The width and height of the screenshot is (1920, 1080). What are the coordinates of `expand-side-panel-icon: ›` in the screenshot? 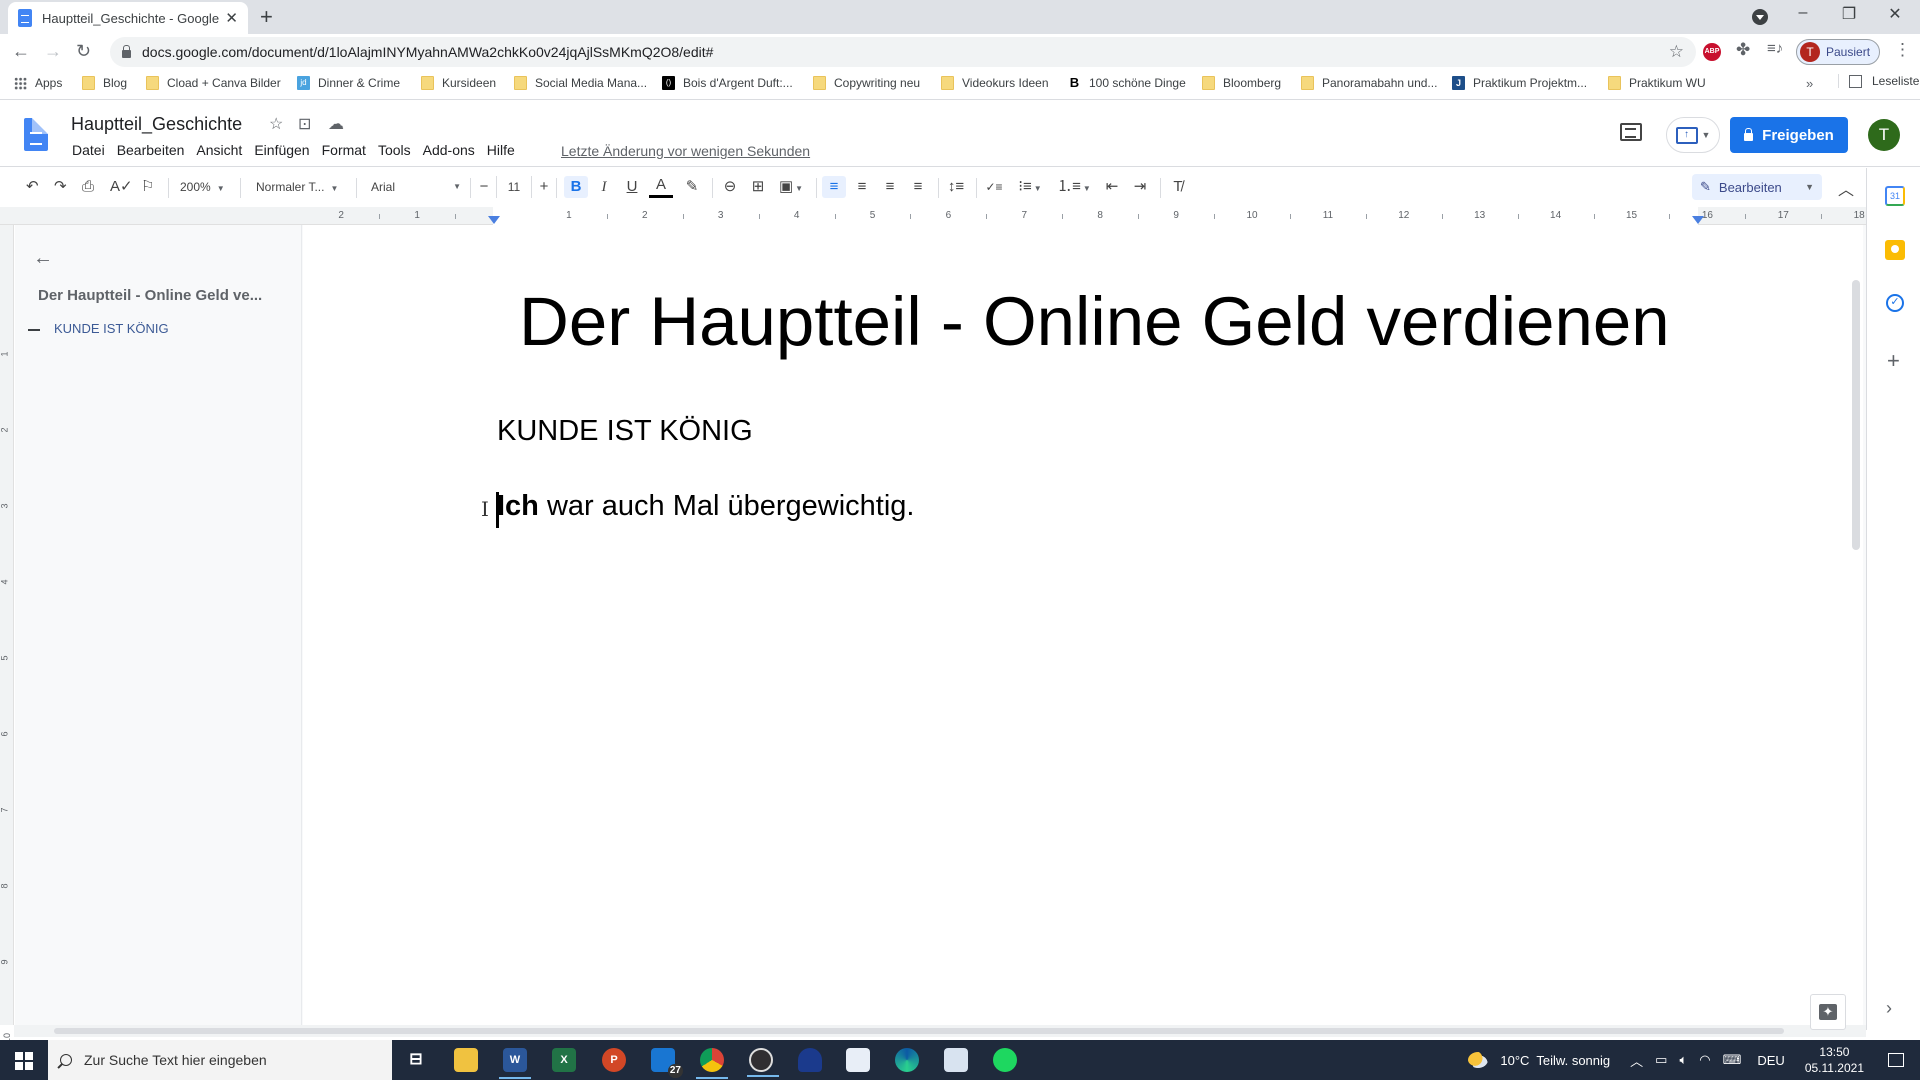 It's located at (1889, 1008).